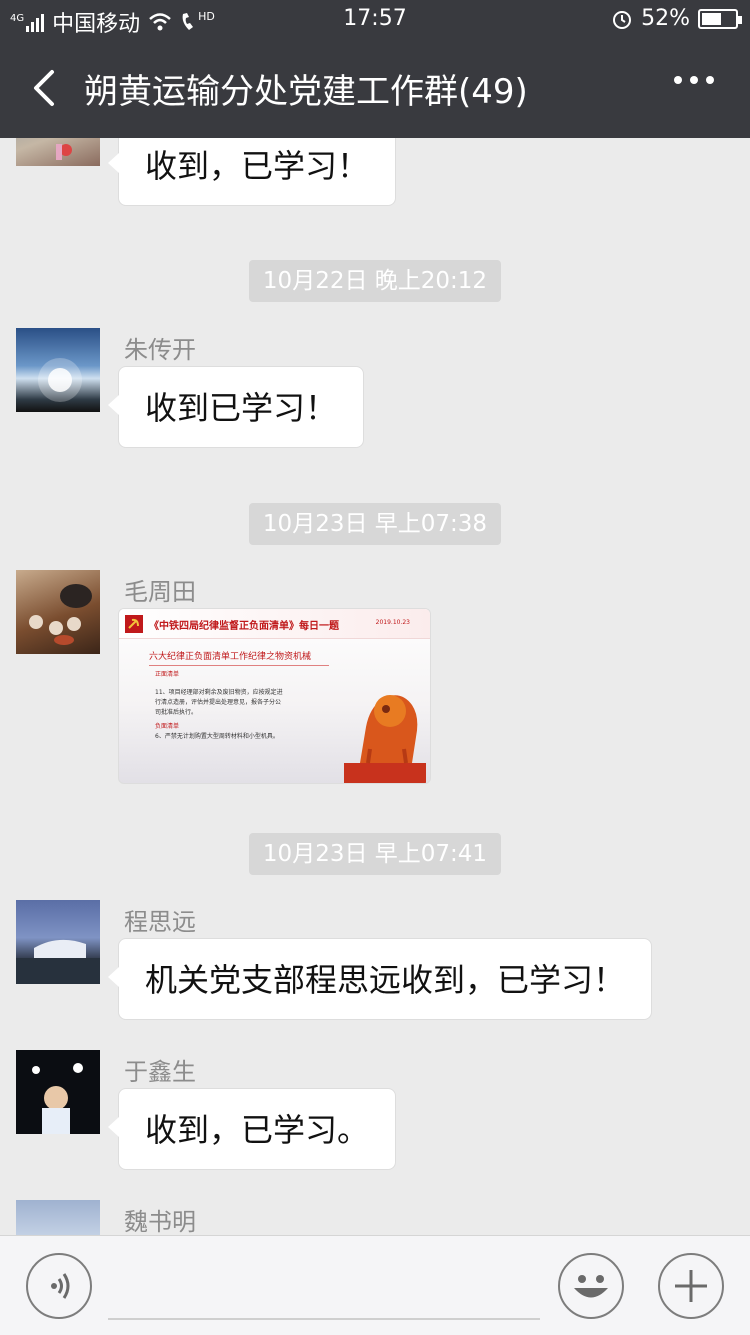 This screenshot has height=1335, width=750. Describe the element at coordinates (236, 407) in the screenshot. I see `message-bubble: 收到已学习！` at that location.